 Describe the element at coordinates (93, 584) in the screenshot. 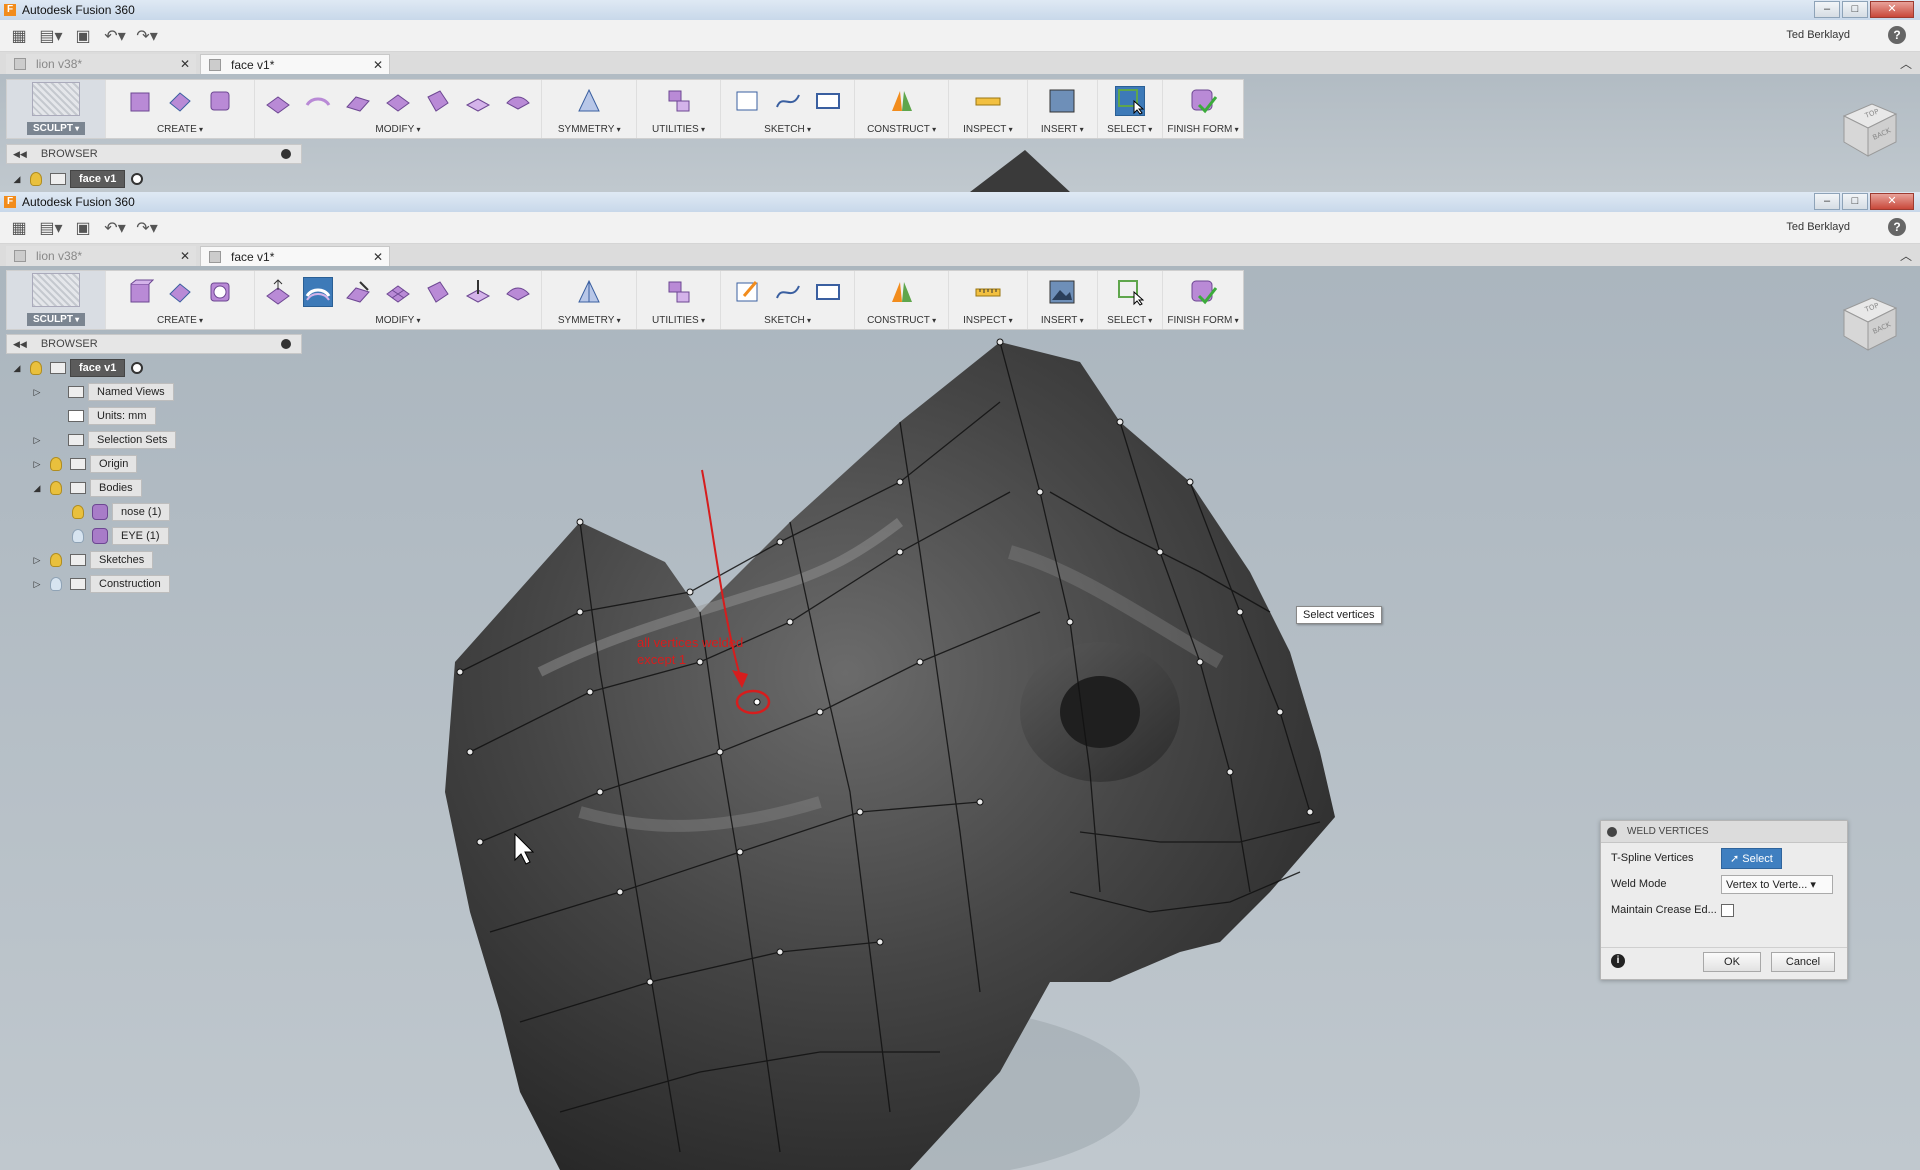

I see `tree-item-construction: ▷ Construction` at that location.